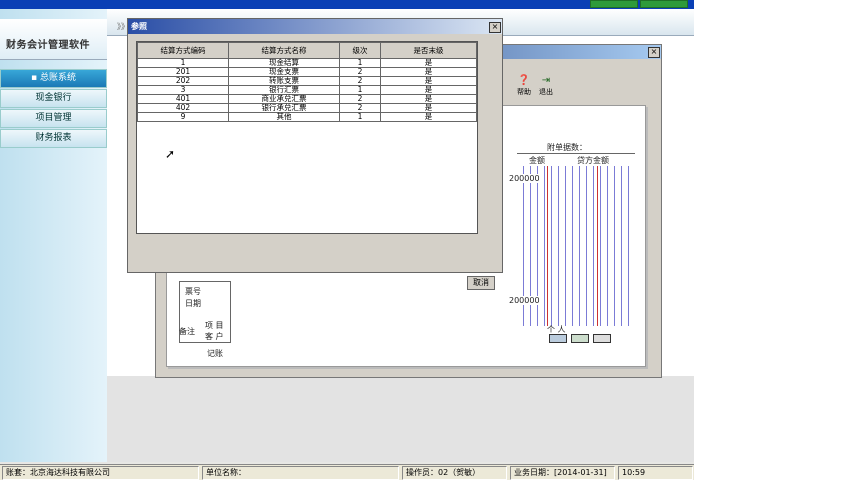 Image resolution: width=864 pixels, height=486 pixels. I want to click on sidebar-item-label: 总账系统, so click(57, 78).